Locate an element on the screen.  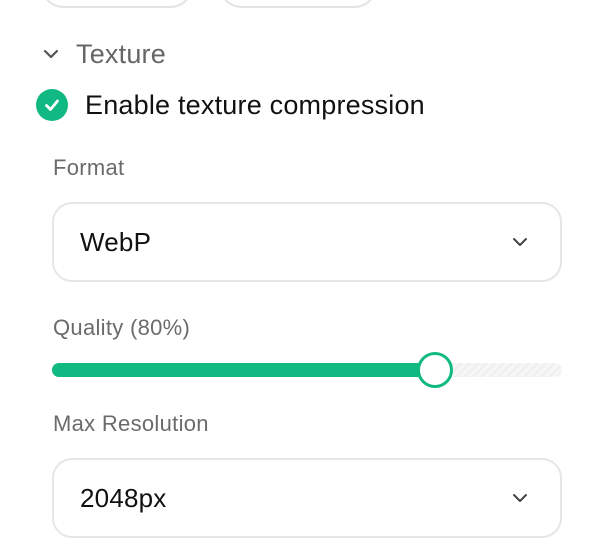
checkbox-label: Enable texture compression is located at coordinates (255, 104).